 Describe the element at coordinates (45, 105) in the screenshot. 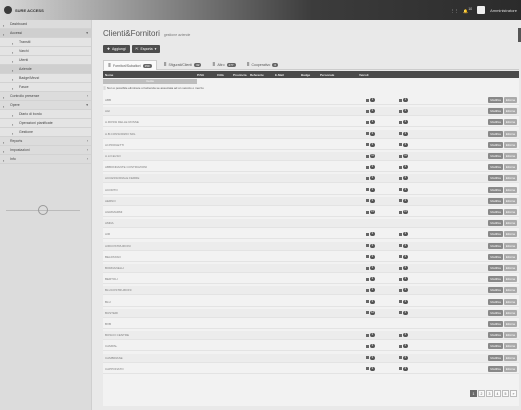

I see `sidebar-item: ▪ Opere ▾` at that location.